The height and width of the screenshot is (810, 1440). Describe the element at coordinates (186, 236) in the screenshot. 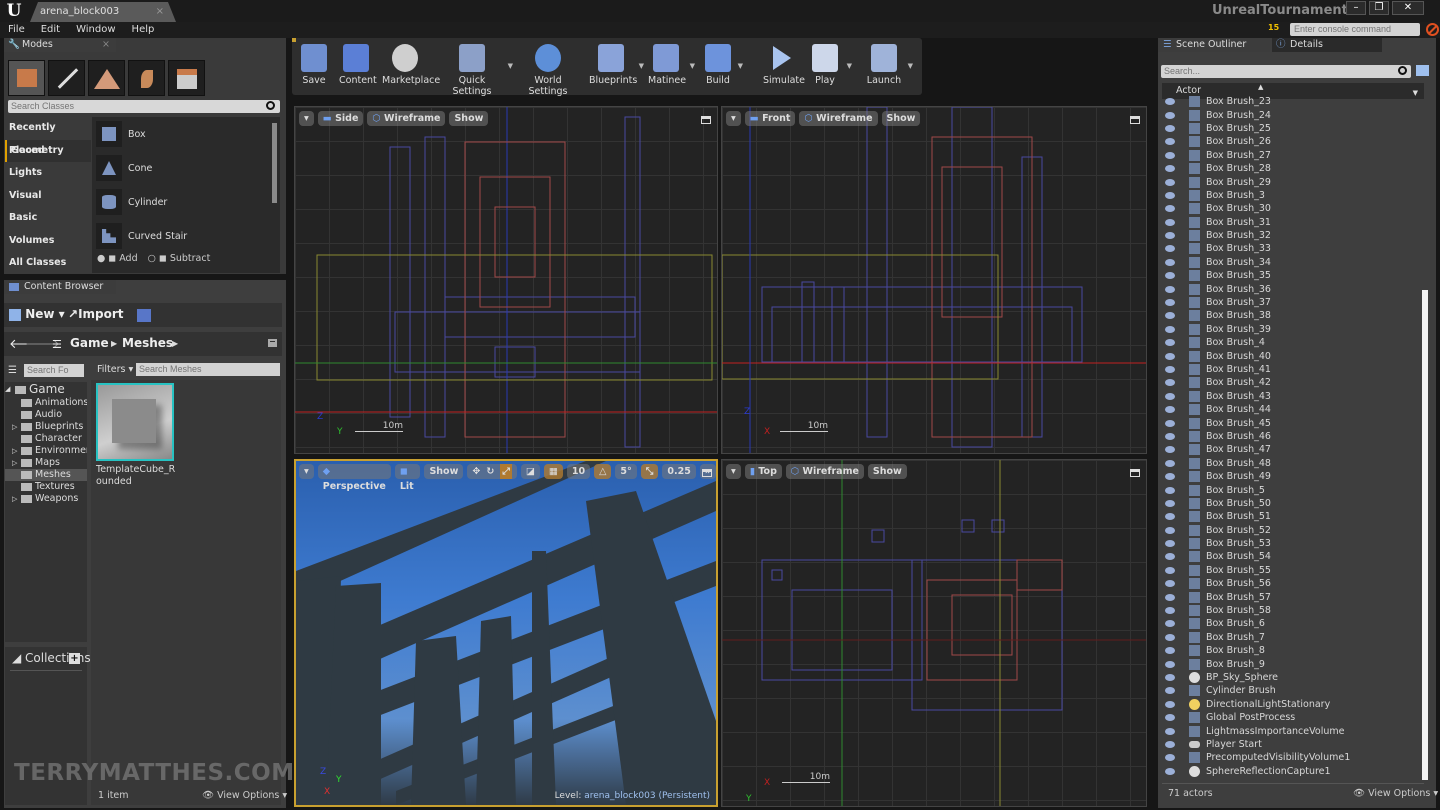

I see `class-item-curved-stair: Curved Stair` at that location.